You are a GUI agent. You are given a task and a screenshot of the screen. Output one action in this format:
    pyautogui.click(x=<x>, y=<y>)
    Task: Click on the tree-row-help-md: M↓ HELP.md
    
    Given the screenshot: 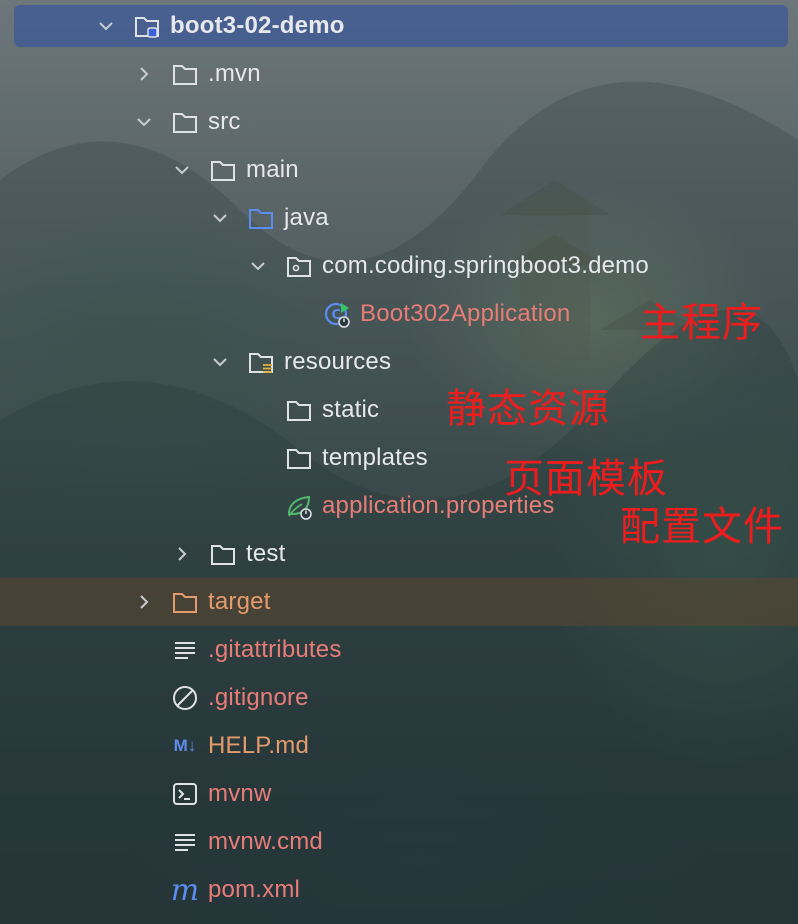 What is the action you would take?
    pyautogui.click(x=399, y=746)
    